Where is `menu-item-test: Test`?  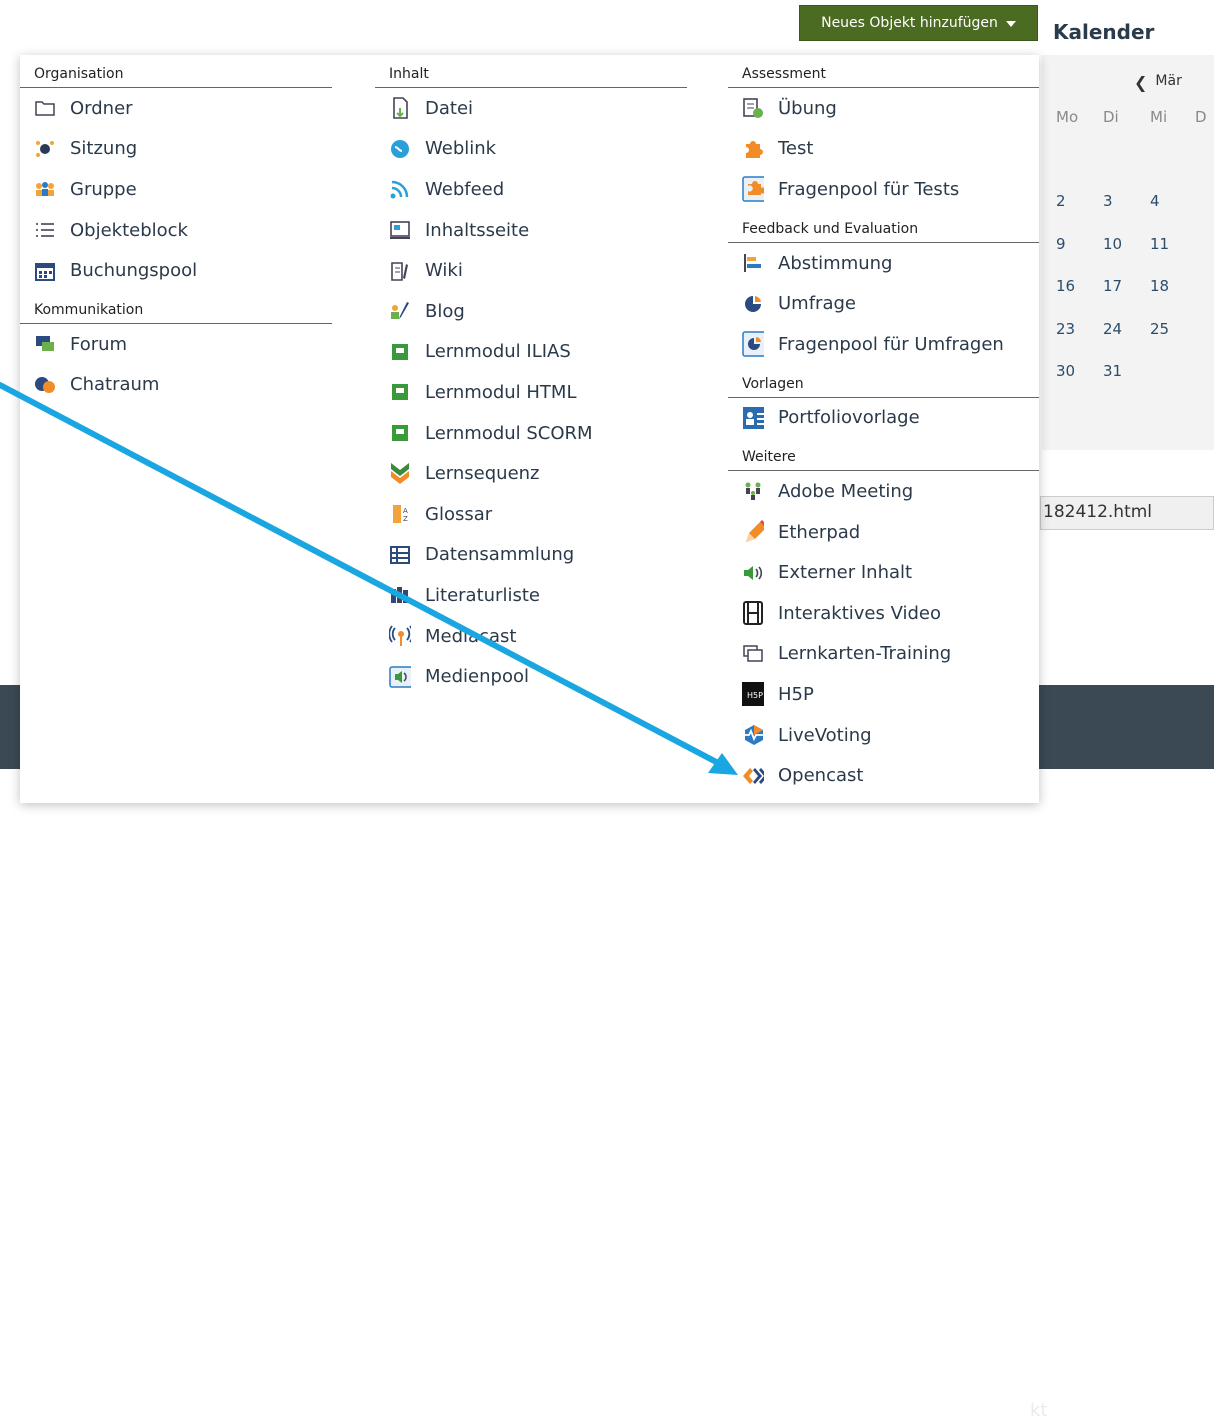
menu-item-test: Test is located at coordinates (883, 149).